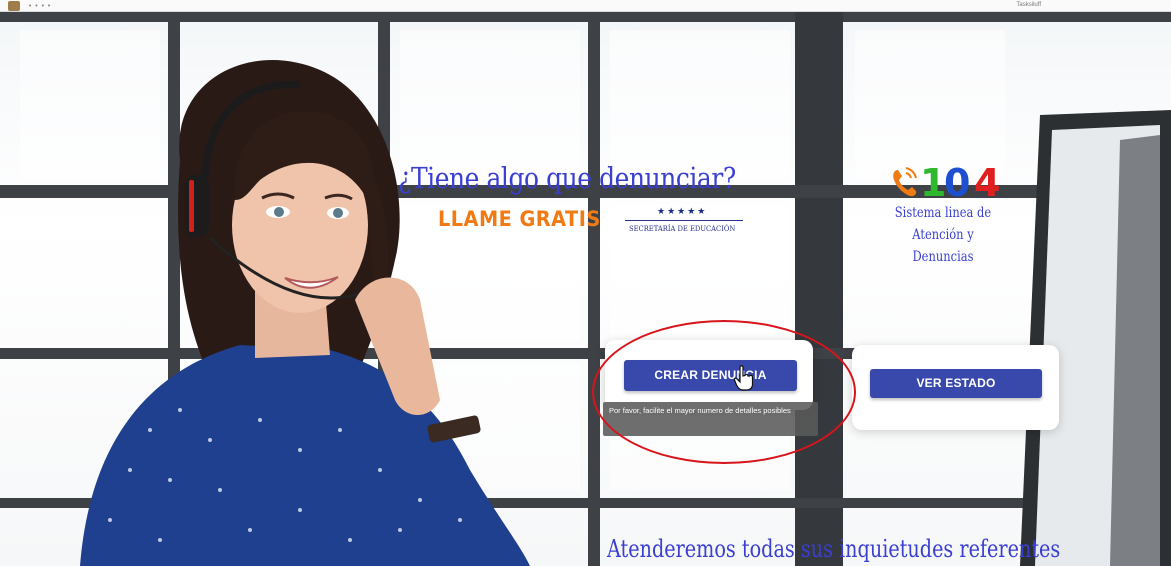  I want to click on hotline-line-1: Sistema linea de, so click(943, 213).